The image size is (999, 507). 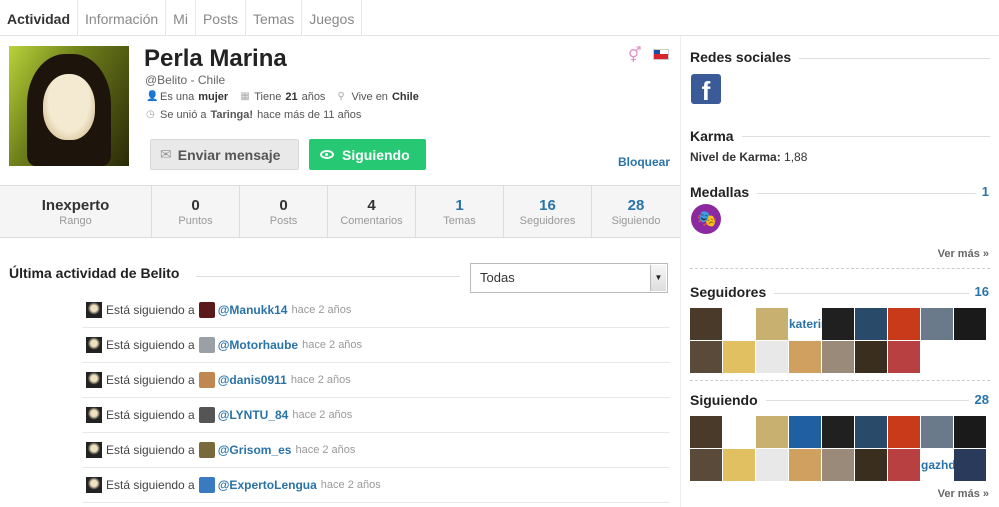 What do you see at coordinates (39, 18) in the screenshot?
I see `tab-actividad: Actividad` at bounding box center [39, 18].